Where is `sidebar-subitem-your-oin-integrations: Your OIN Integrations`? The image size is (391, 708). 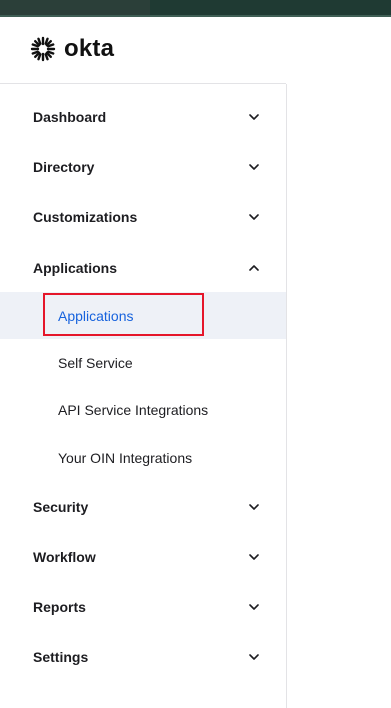 sidebar-subitem-your-oin-integrations: Your OIN Integrations is located at coordinates (143, 457).